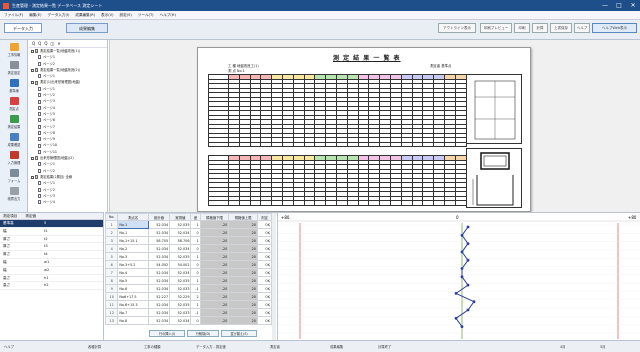 The height and width of the screenshot is (352, 640). Describe the element at coordinates (195, 296) in the screenshot. I see `table-cell: 2` at that location.